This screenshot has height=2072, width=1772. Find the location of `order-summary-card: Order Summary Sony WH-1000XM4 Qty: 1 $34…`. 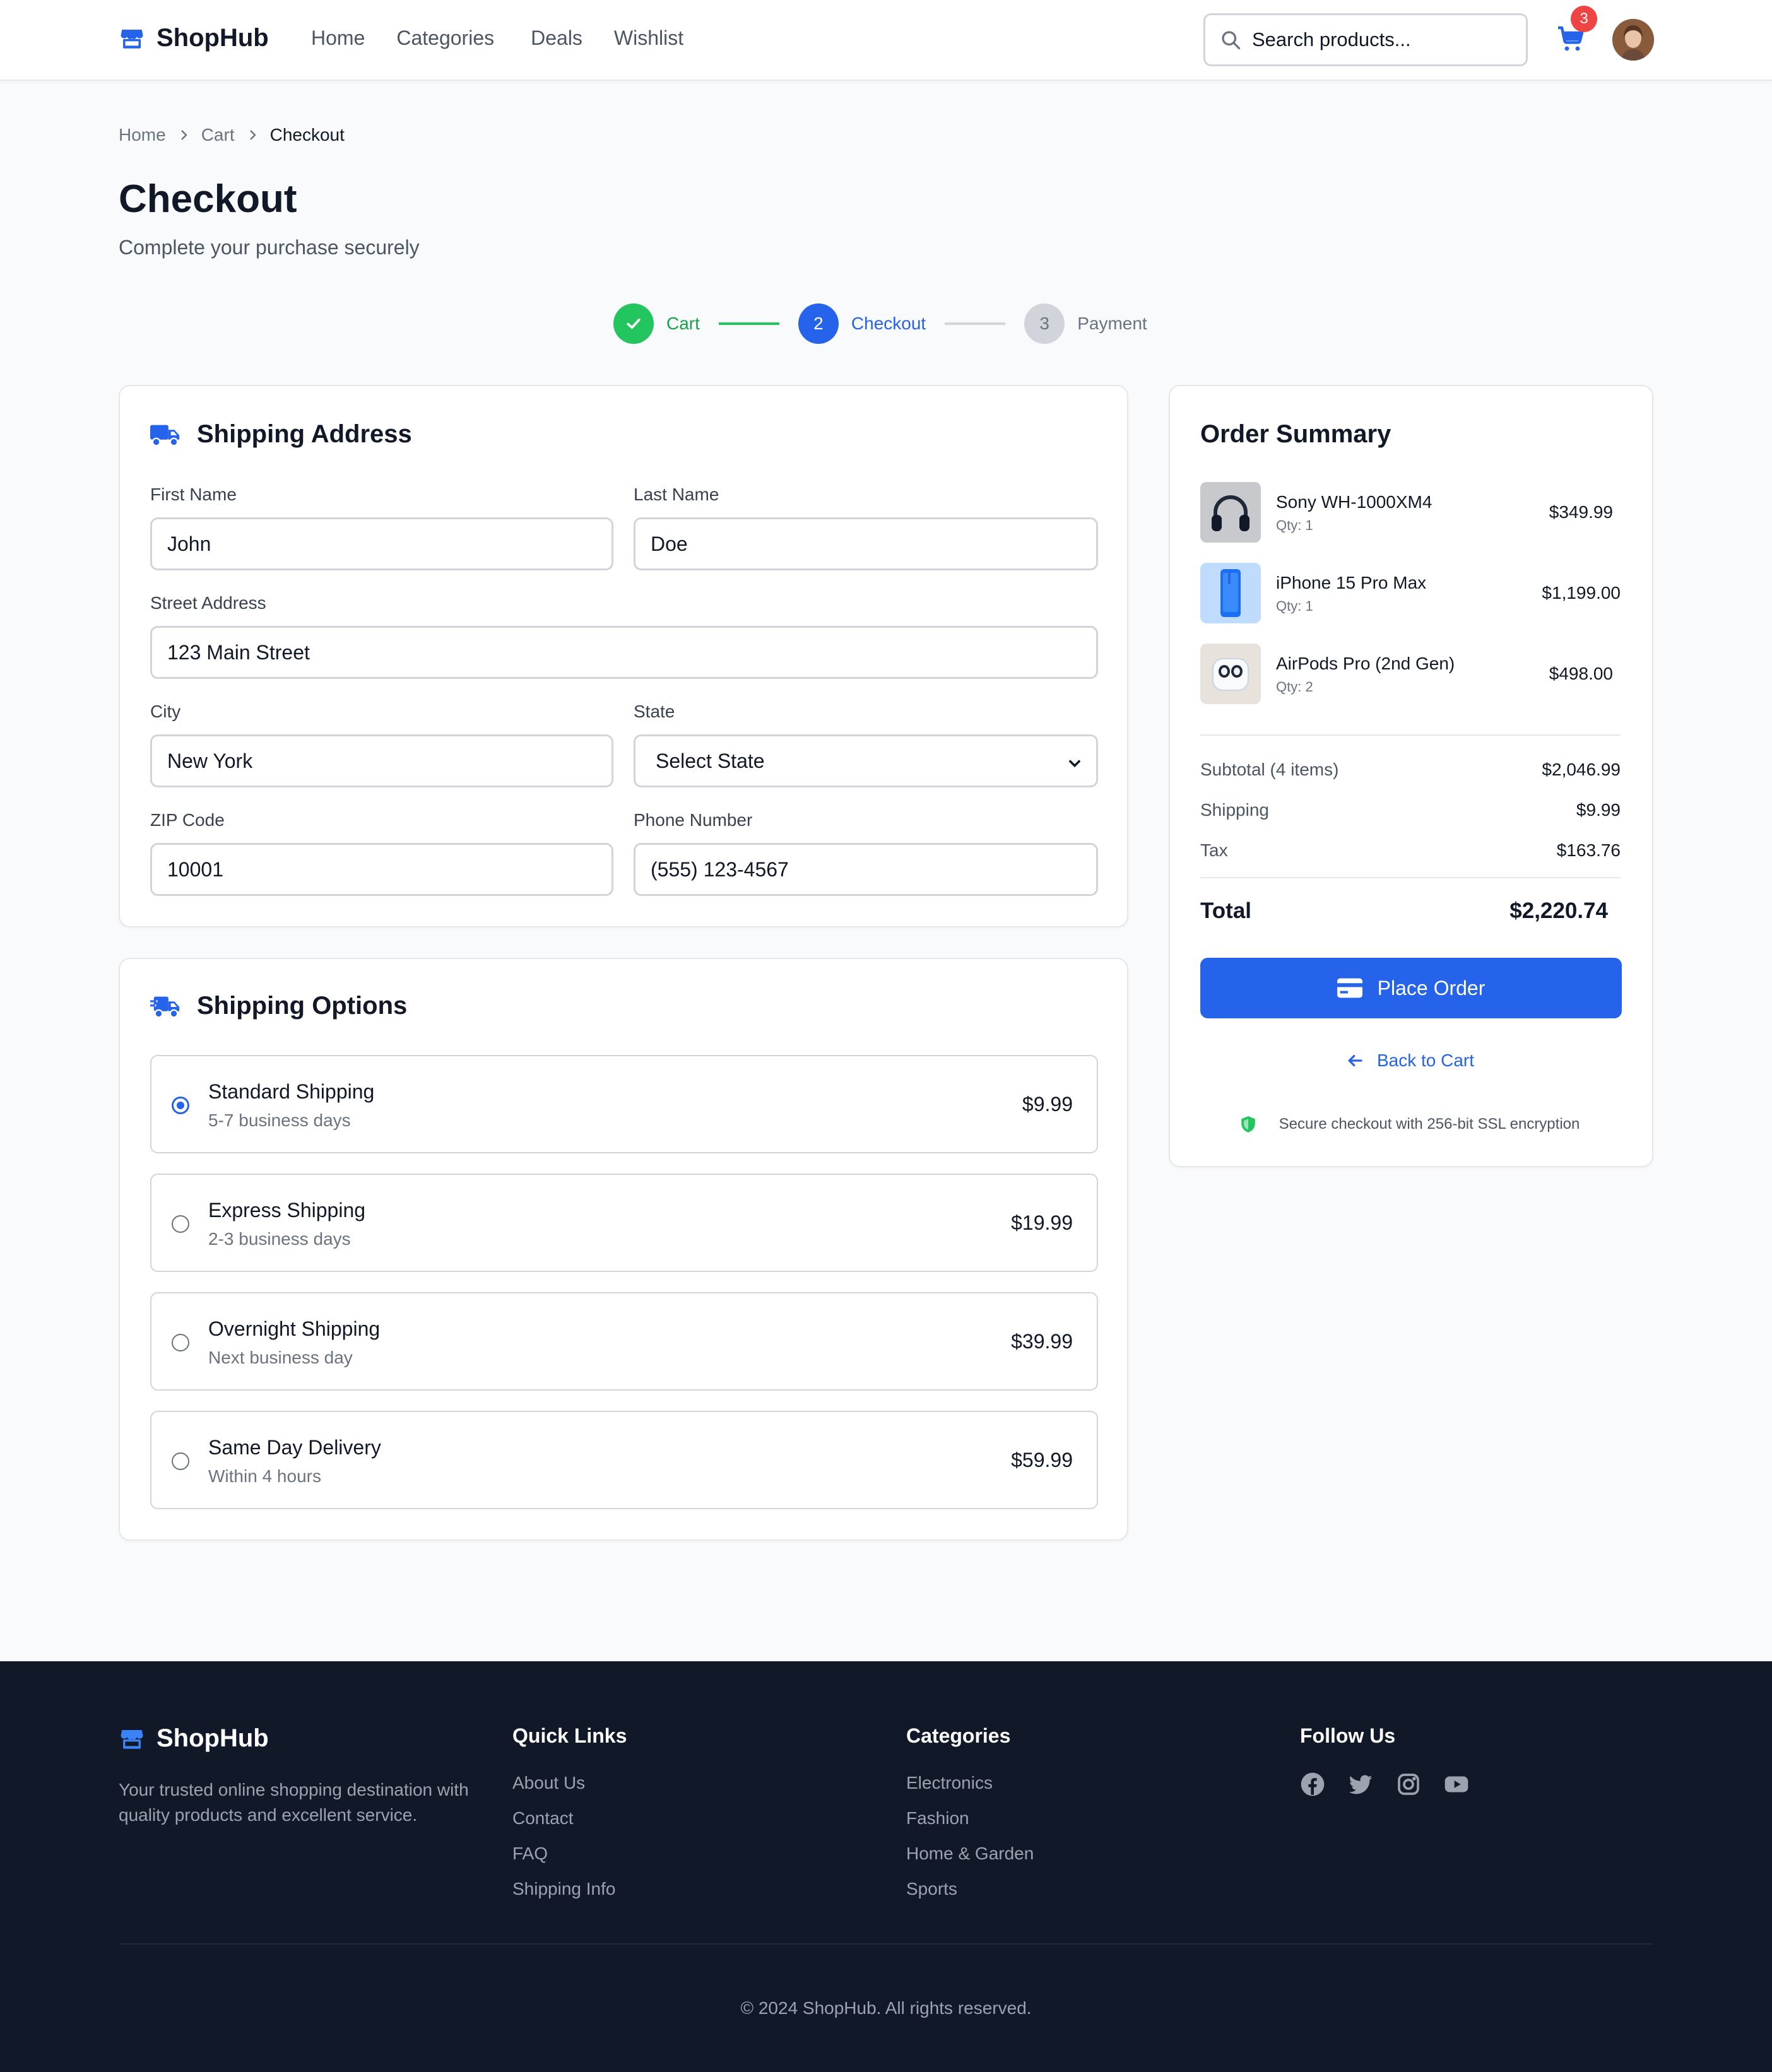

order-summary-card: Order Summary Sony WH-1000XM4 Qty: 1 $34… is located at coordinates (1411, 776).